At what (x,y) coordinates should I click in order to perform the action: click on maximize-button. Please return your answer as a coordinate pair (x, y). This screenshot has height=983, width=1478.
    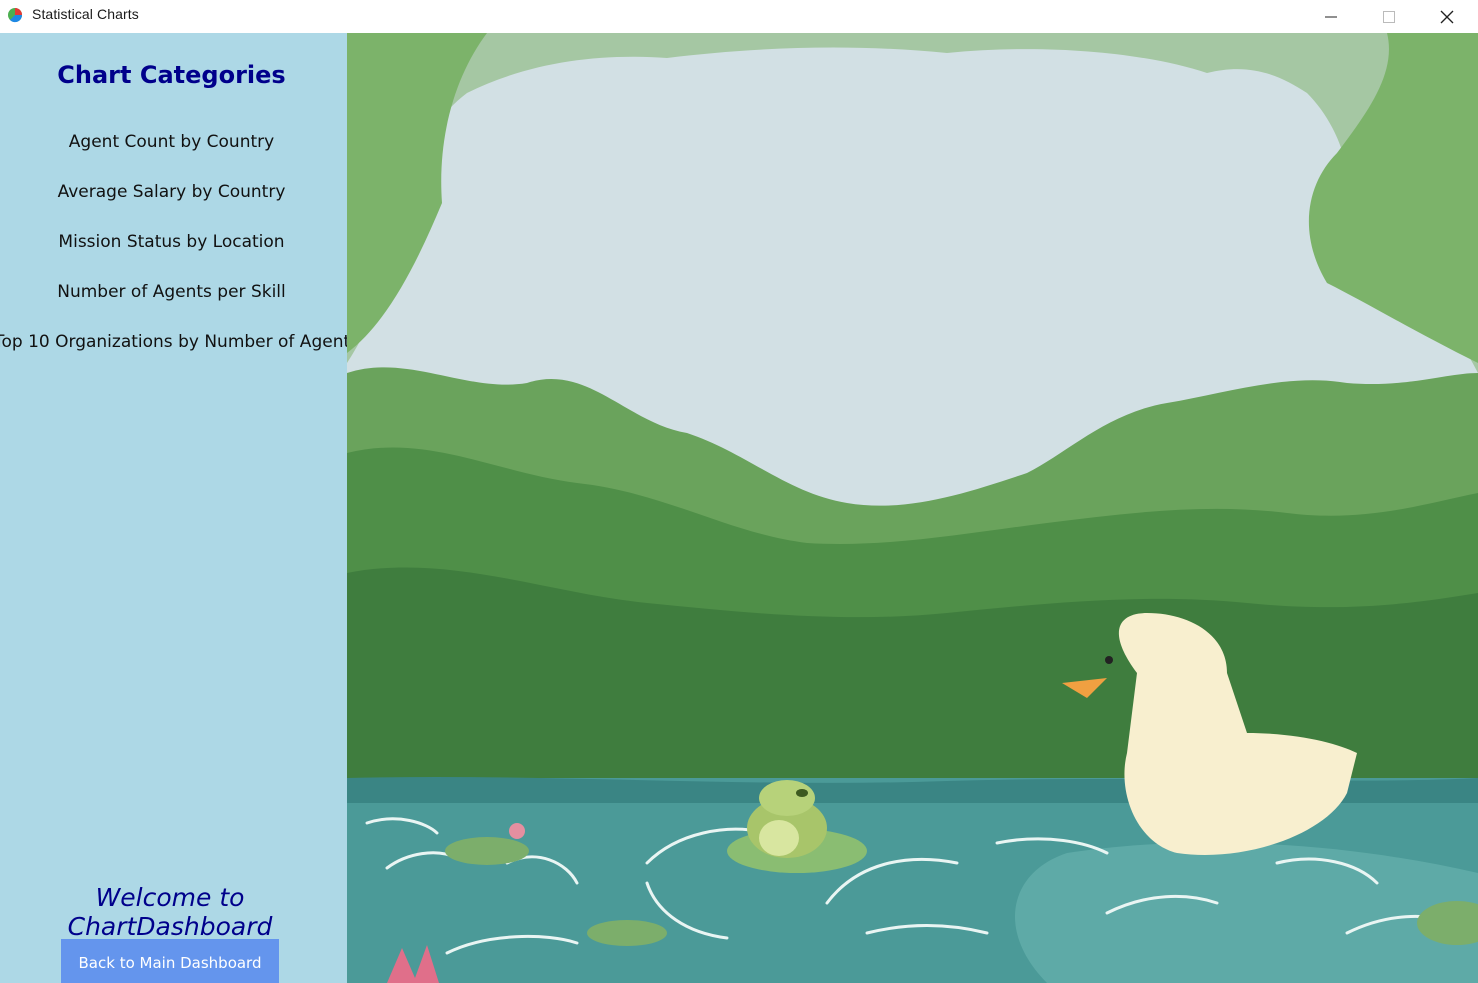
    Looking at the image, I should click on (1389, 16).